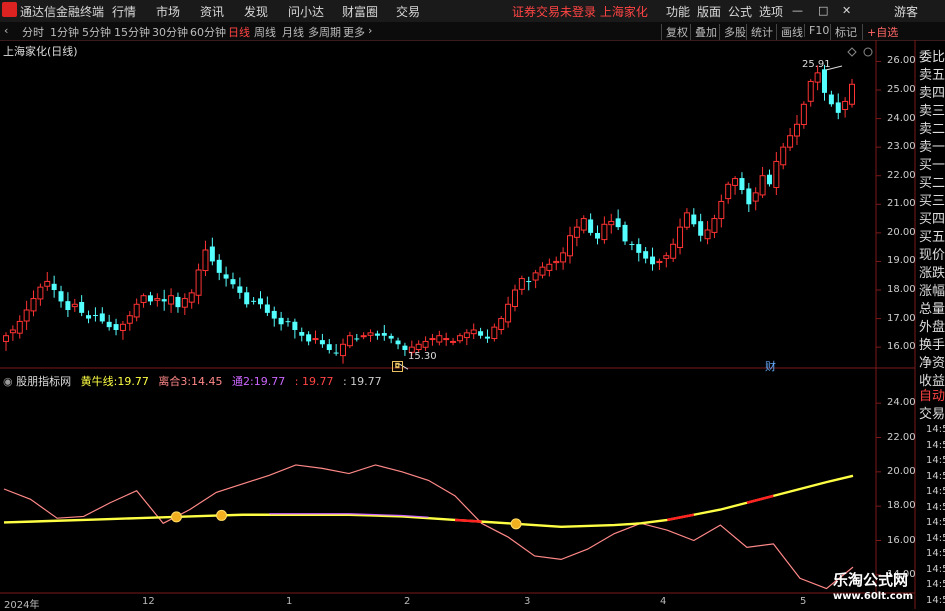 The height and width of the screenshot is (611, 945). Describe the element at coordinates (932, 127) in the screenshot. I see `quote-panel-item: 卖二` at that location.